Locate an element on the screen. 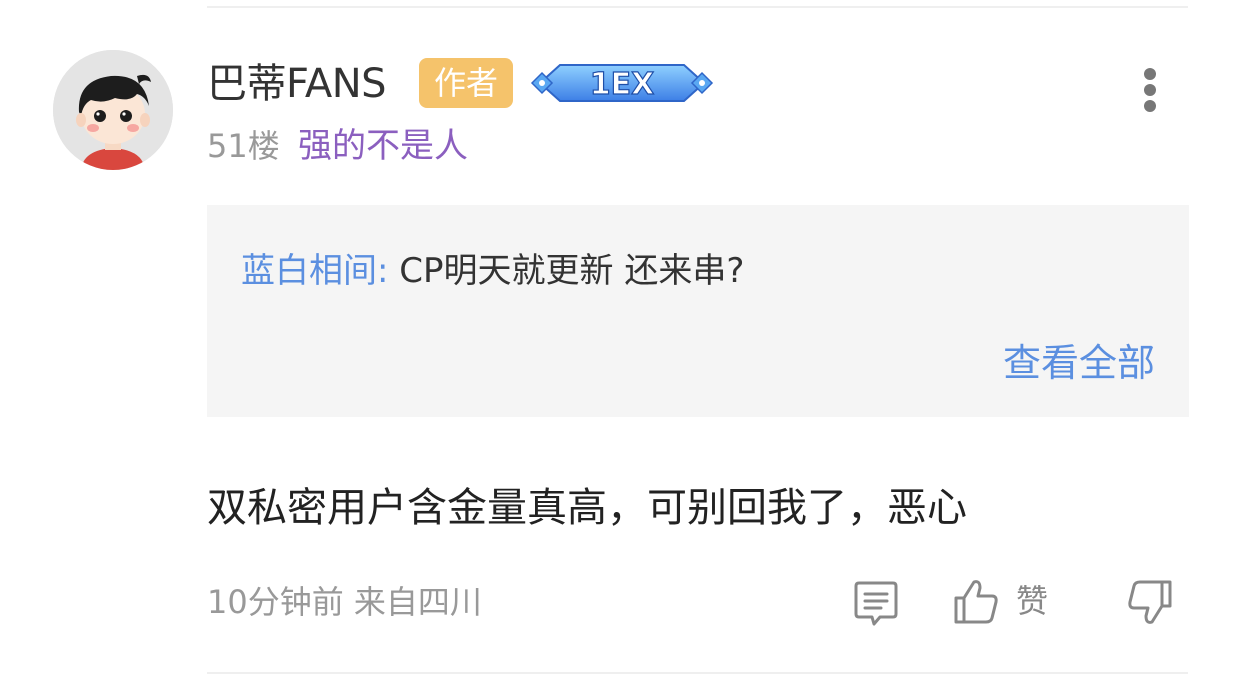  reply-icon is located at coordinates (876, 603).